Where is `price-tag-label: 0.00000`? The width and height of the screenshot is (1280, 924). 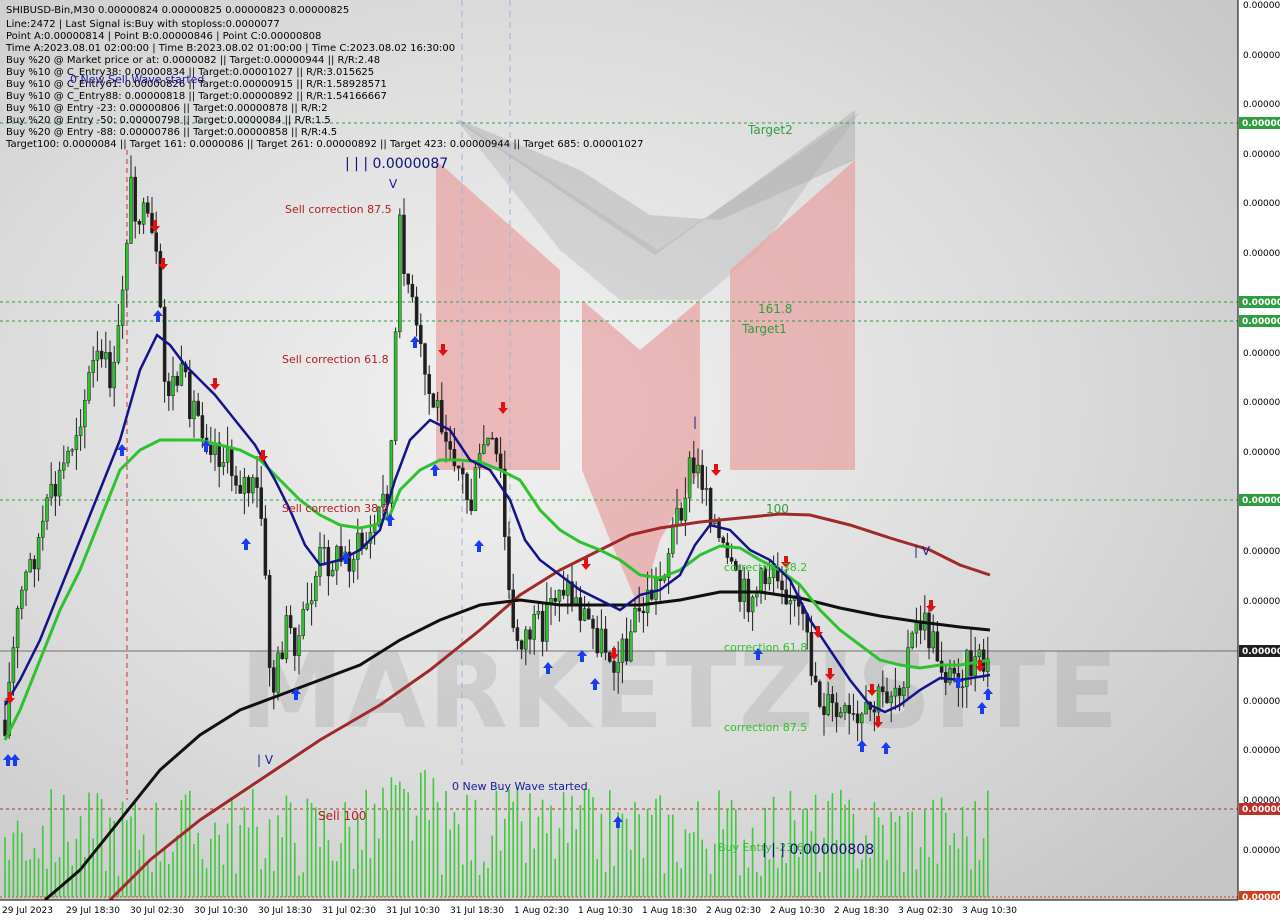 price-tag-label: 0.00000 is located at coordinates (1261, 322).